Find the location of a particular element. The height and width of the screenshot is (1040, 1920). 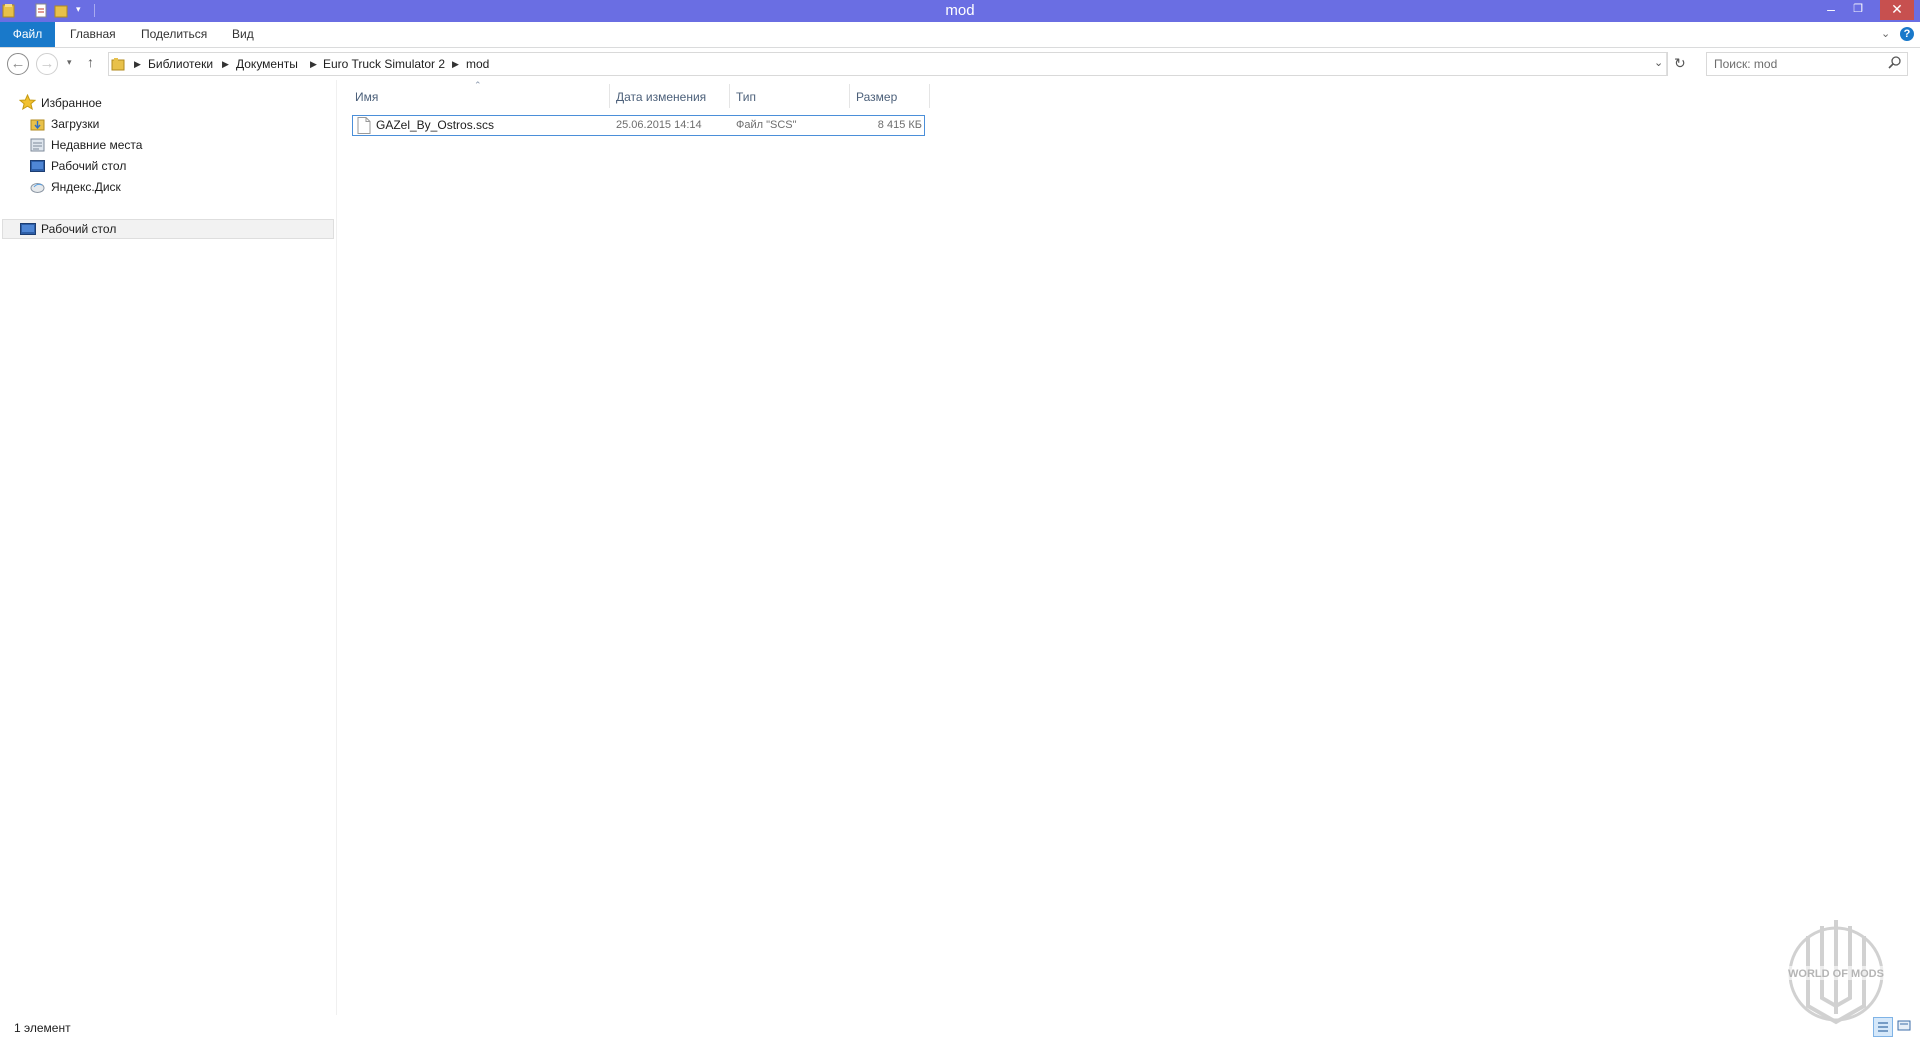

search-placeholder: Поиск: mod is located at coordinates (1746, 64).